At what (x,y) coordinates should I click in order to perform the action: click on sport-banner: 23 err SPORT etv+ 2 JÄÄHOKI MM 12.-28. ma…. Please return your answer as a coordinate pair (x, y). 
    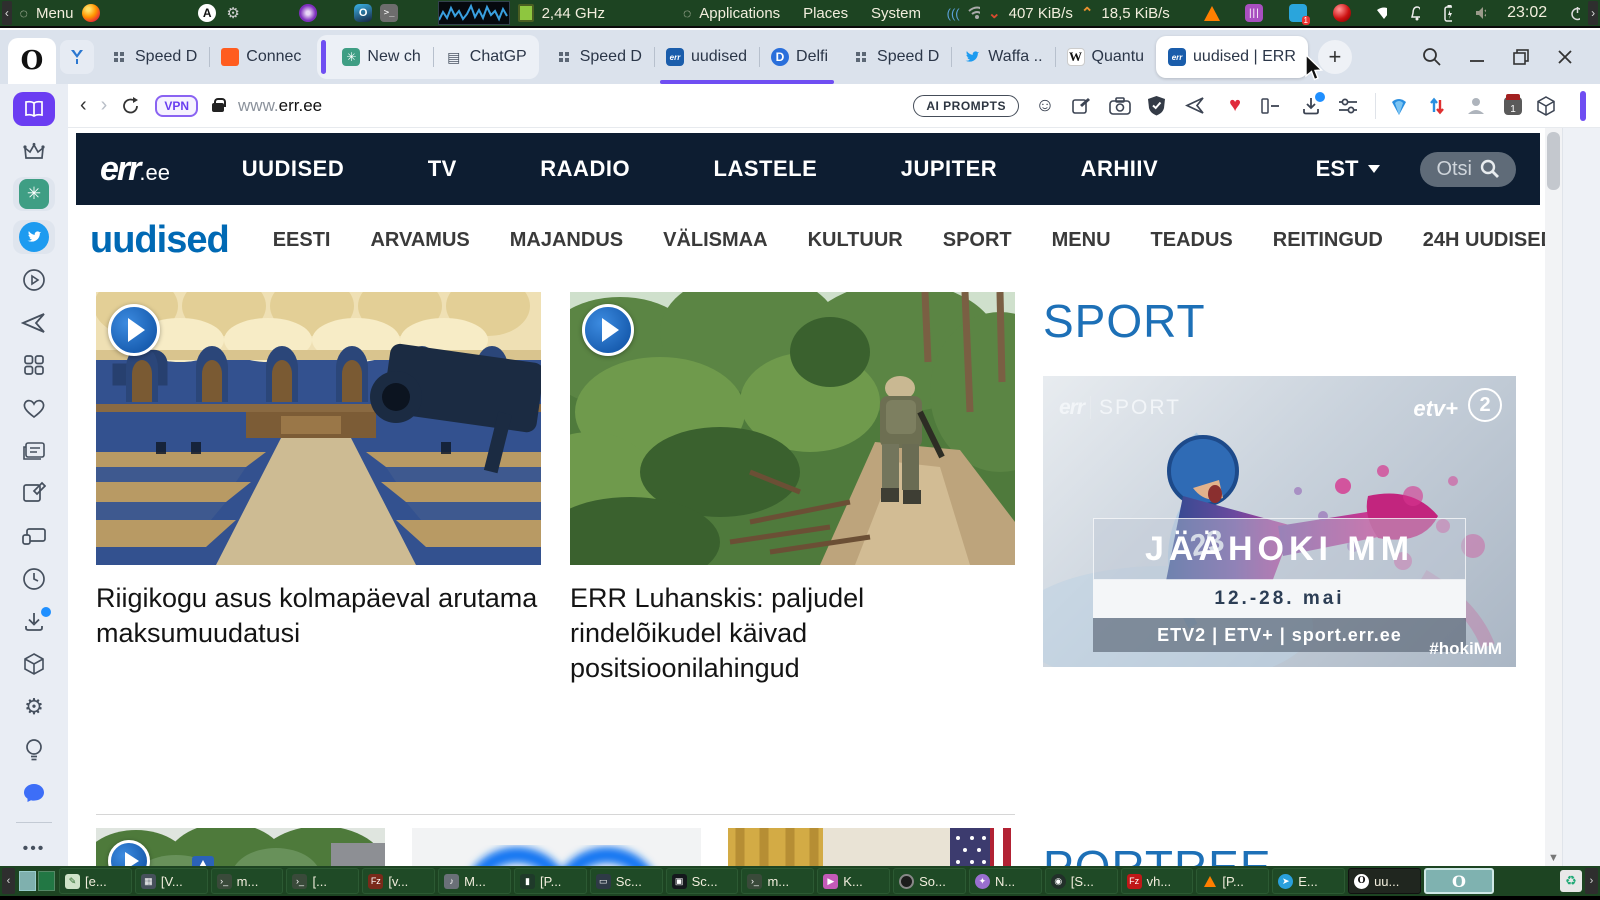
    Looking at the image, I should click on (1279, 521).